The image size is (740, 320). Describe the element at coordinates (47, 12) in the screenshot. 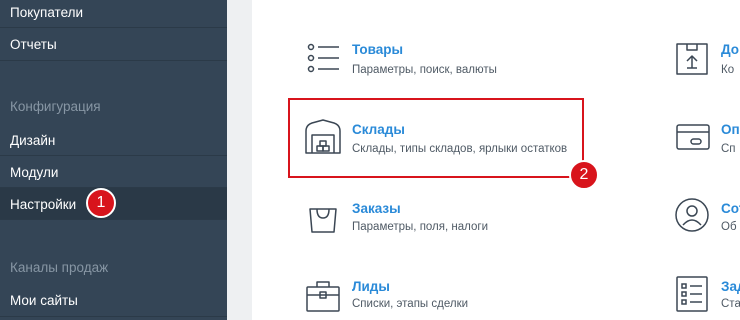

I see `sidebar-item-label: Покупатели` at that location.